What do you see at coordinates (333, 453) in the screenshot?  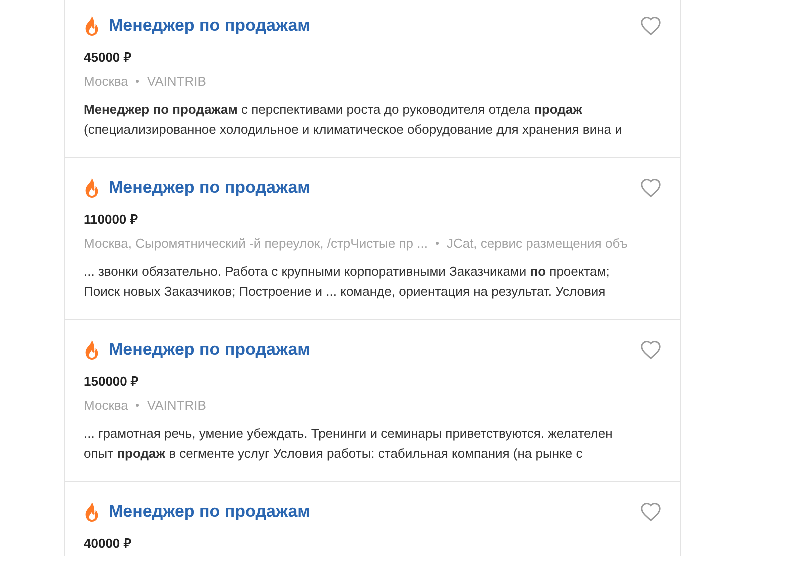 I see `description-line: опыт продаж в сегменте услуг Условия работы: стабильная компания (на рынке с` at bounding box center [333, 453].